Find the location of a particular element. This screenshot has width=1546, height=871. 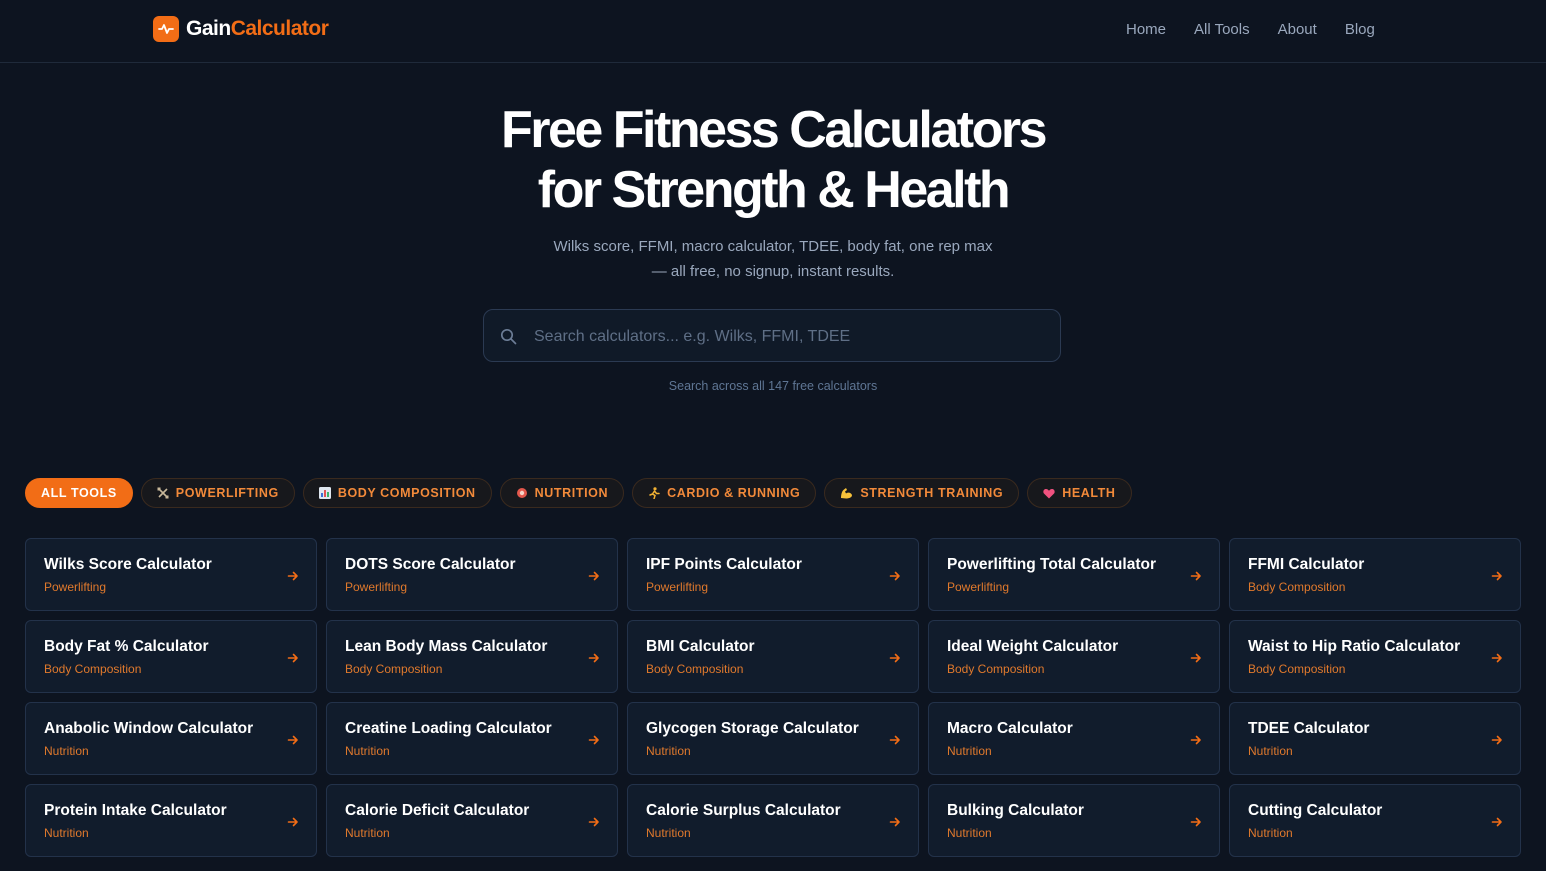

dumbbell-icon is located at coordinates (163, 493).